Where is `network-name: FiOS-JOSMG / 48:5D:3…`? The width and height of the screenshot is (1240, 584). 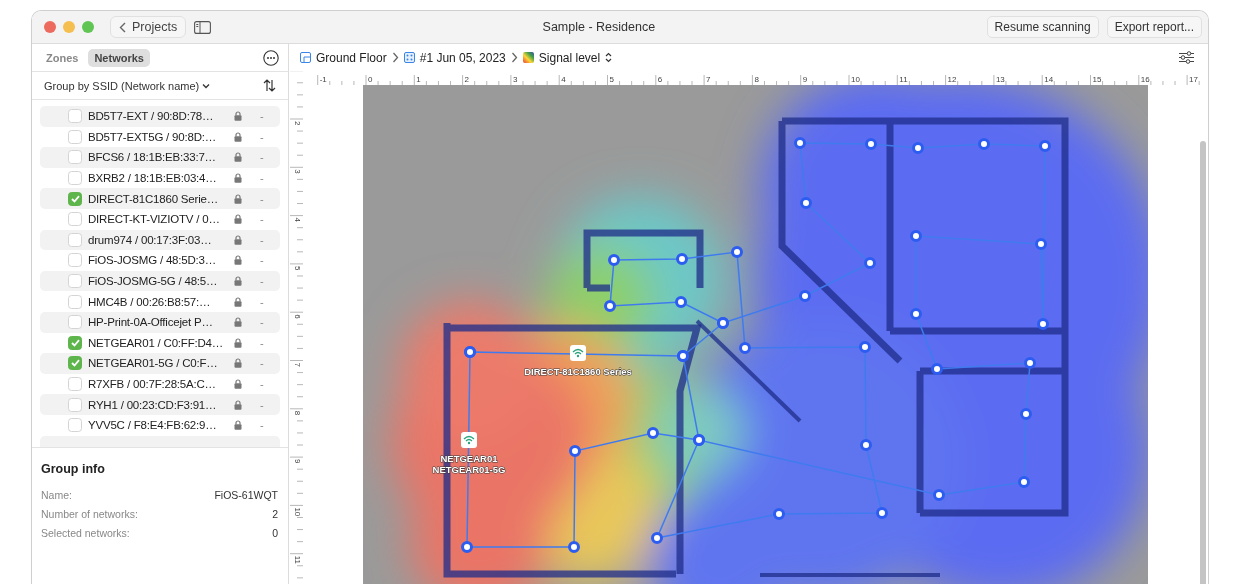
network-name: FiOS-JOSMG / 48:5D:3… is located at coordinates (158, 260).